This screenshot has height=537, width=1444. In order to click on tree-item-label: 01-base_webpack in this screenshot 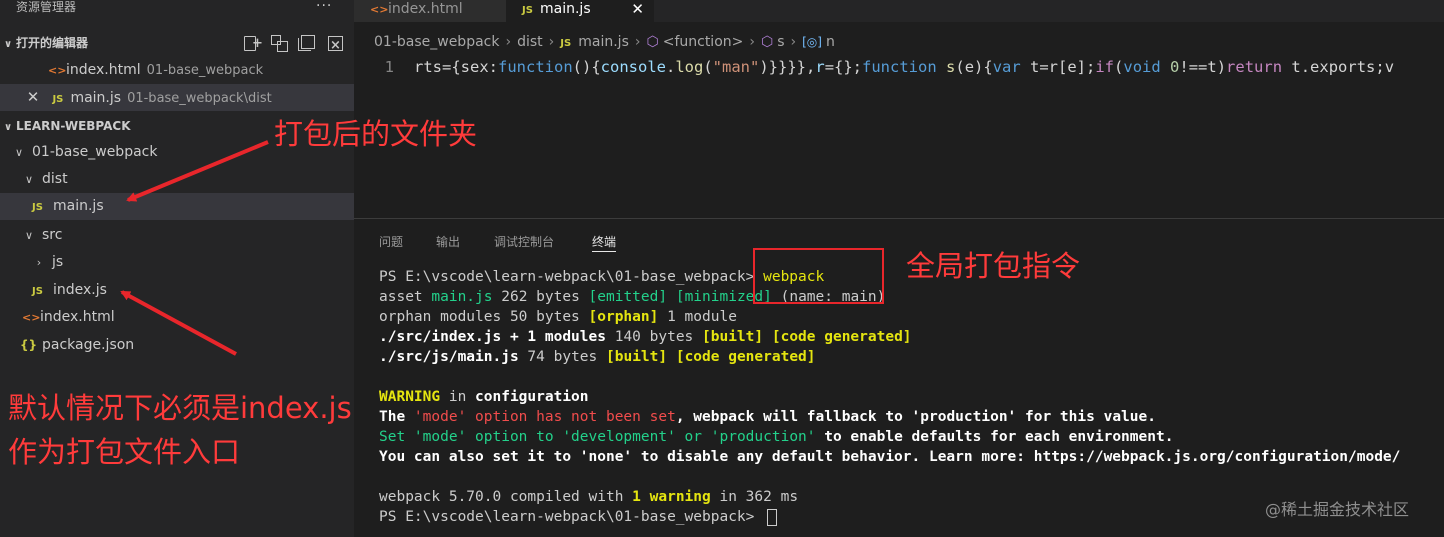, I will do `click(95, 152)`.